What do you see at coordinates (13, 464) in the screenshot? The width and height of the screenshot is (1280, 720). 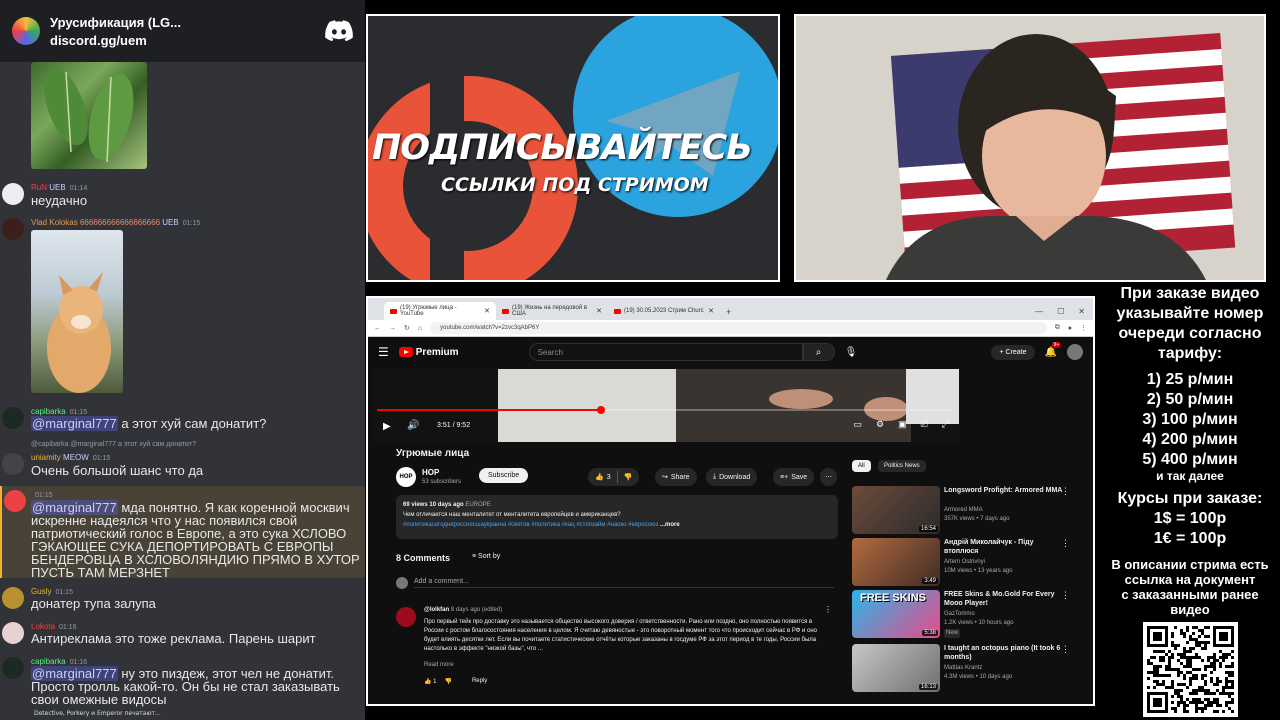 I see `avatar` at bounding box center [13, 464].